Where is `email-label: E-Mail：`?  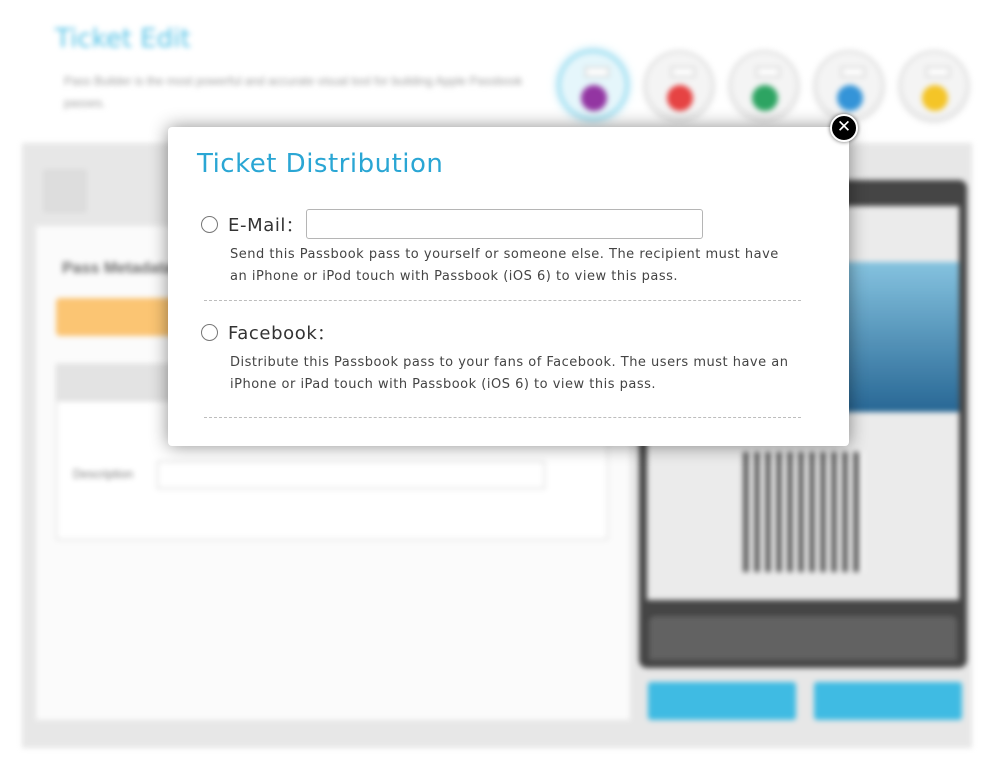 email-label: E-Mail： is located at coordinates (265, 225).